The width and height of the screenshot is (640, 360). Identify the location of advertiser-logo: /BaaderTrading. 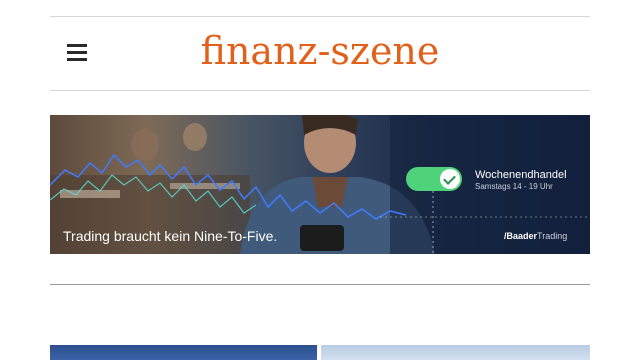
(536, 236).